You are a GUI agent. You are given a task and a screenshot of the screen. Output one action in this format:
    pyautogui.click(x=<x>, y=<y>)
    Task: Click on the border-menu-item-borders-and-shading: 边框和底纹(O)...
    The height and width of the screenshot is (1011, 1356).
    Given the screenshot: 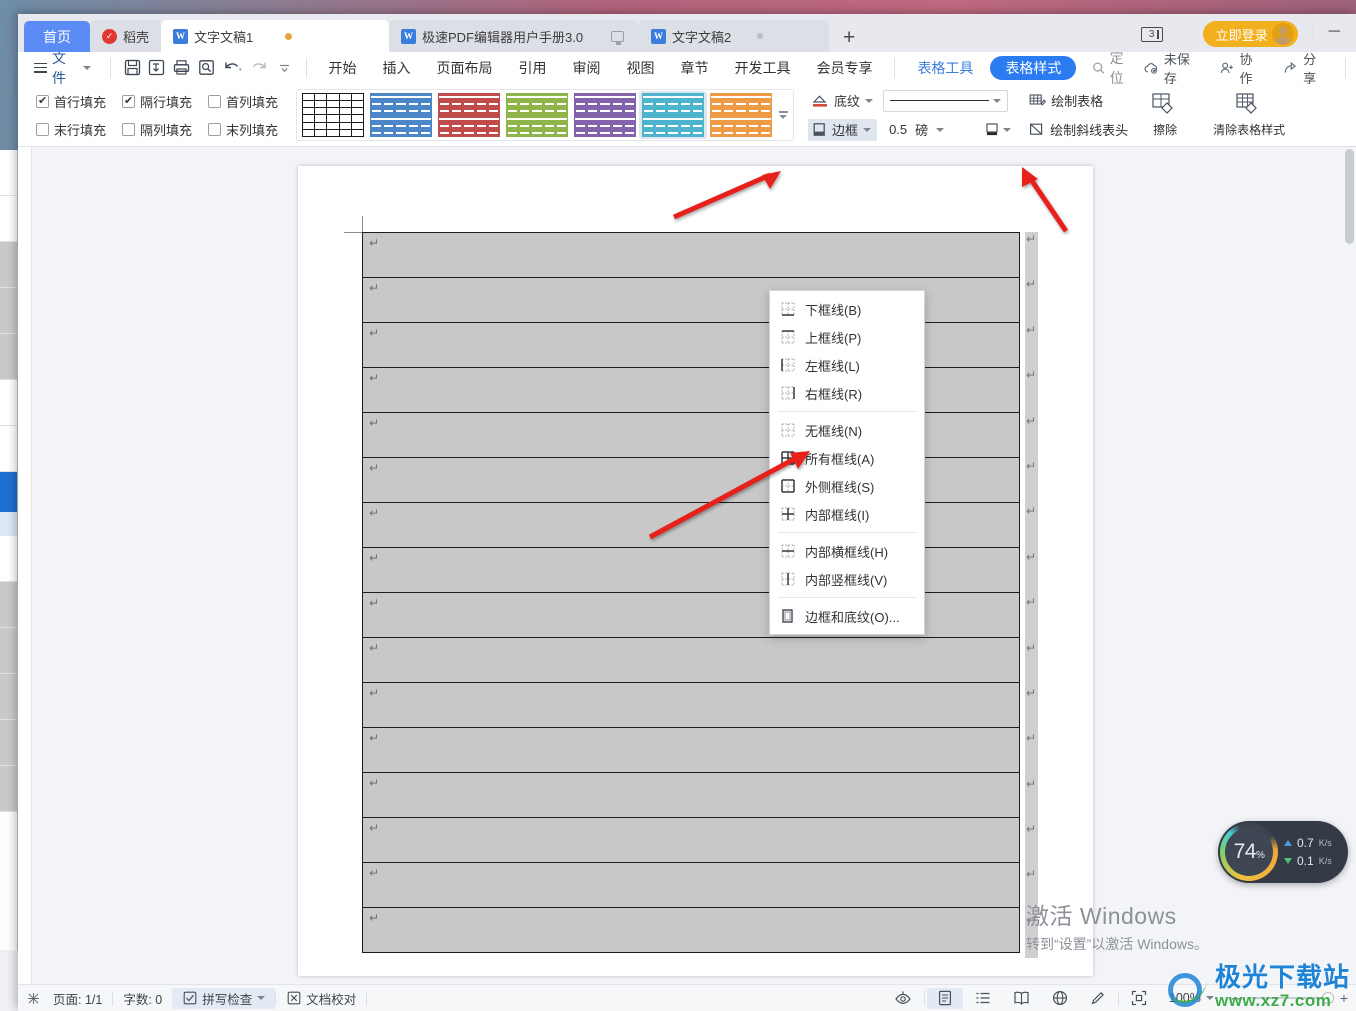 What is the action you would take?
    pyautogui.click(x=847, y=616)
    